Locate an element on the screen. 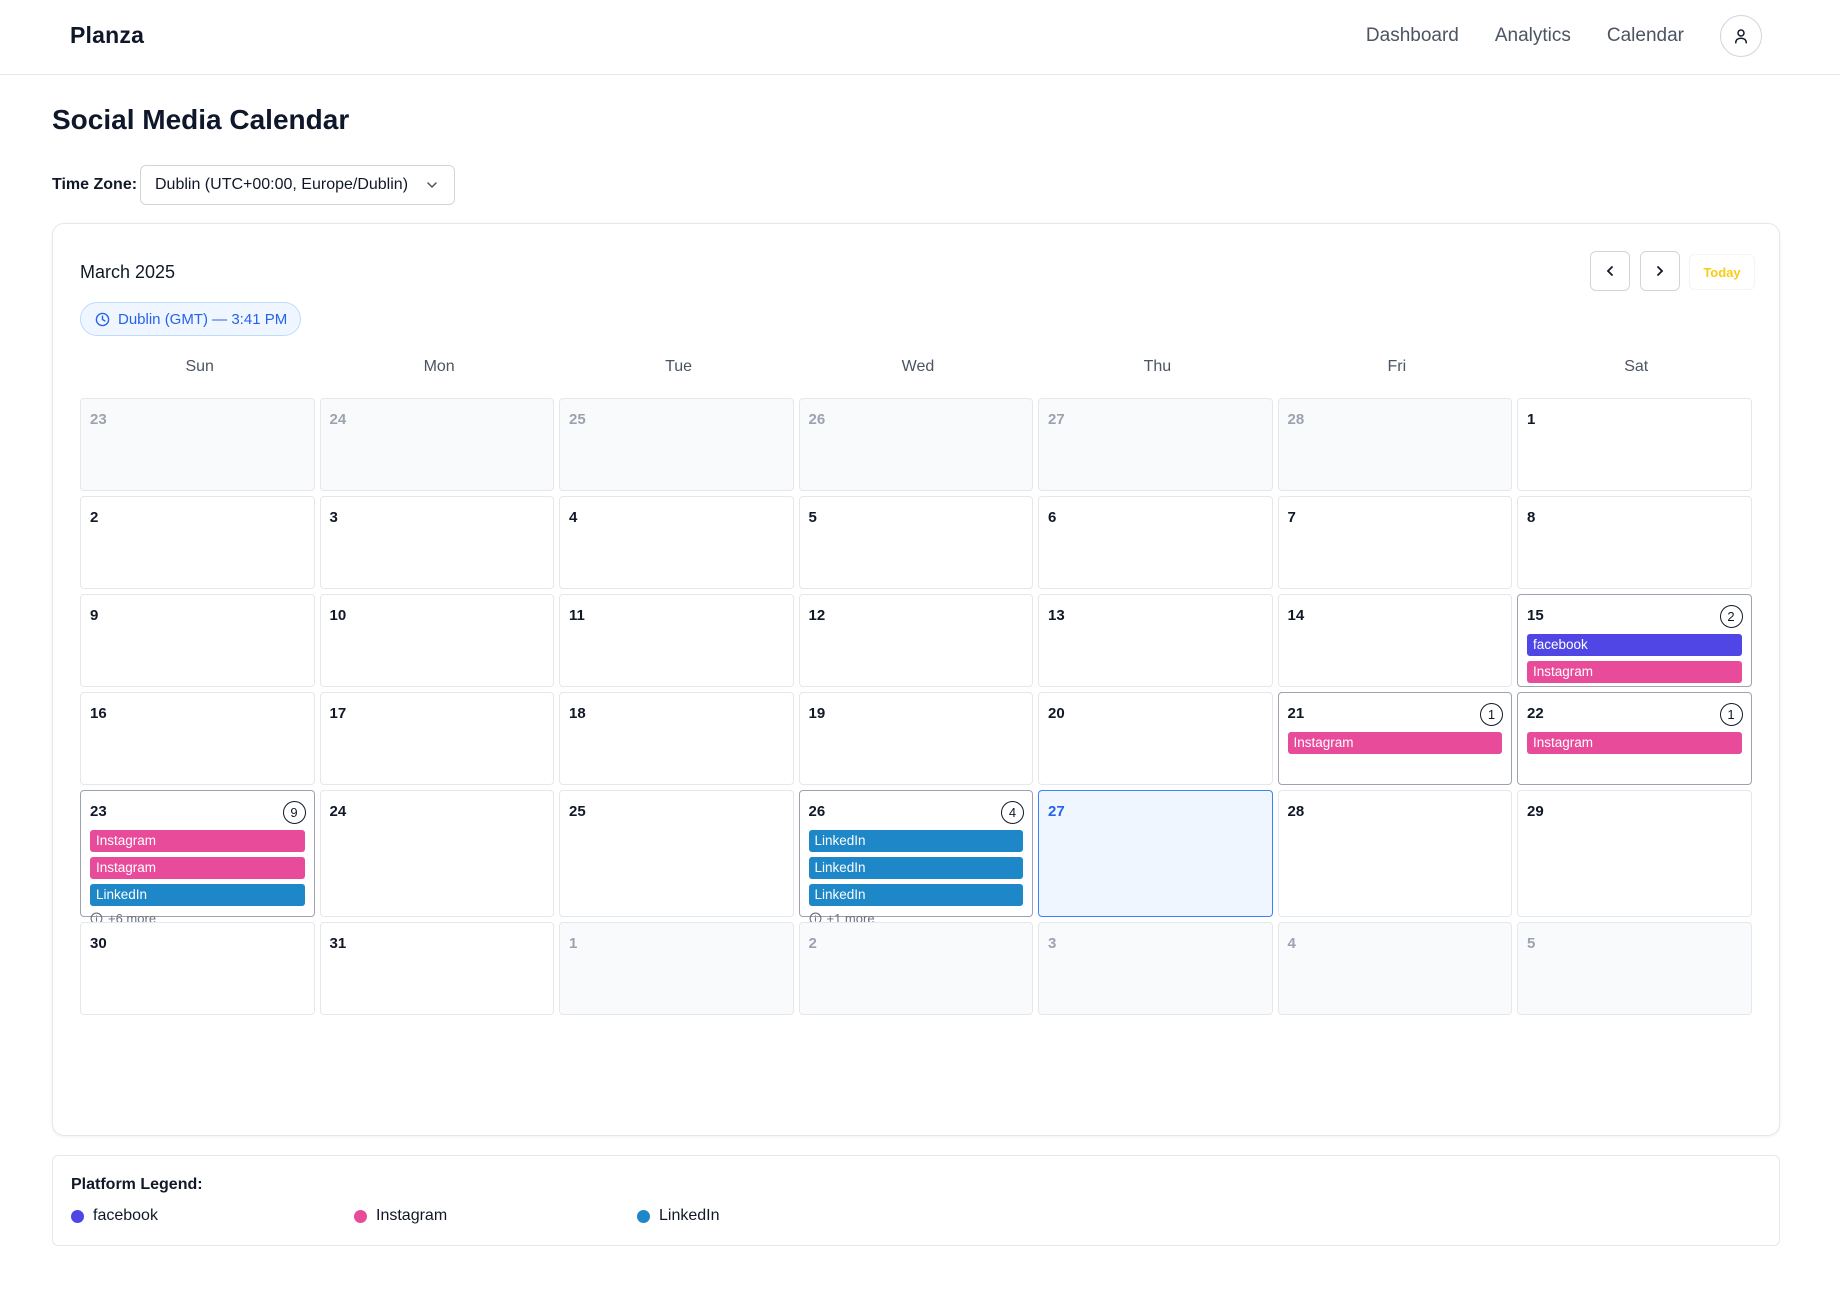  weekday-label: Wed is located at coordinates (918, 366).